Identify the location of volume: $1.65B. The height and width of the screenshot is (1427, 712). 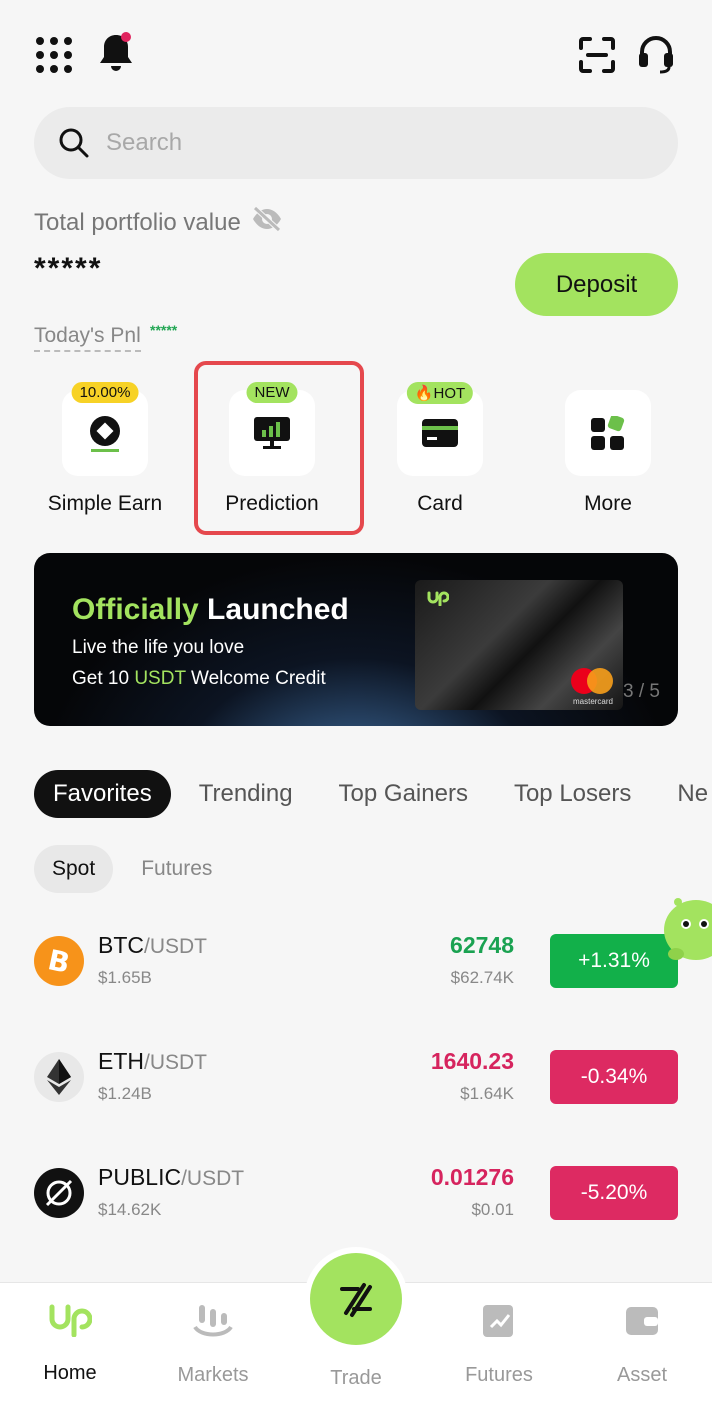
(125, 977).